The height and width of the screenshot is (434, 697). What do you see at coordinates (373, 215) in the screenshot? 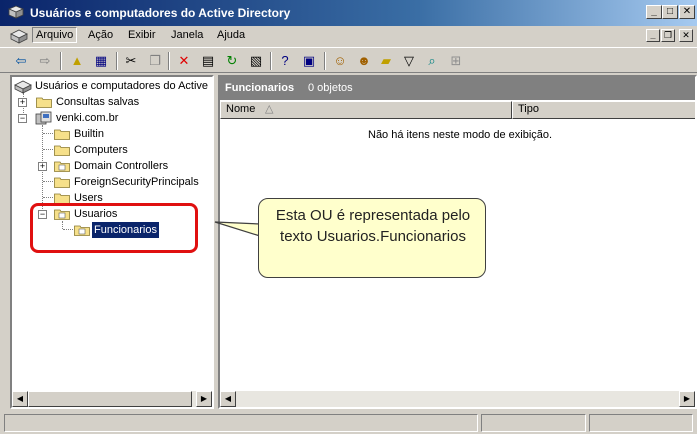
I see `annotation-line-1: Esta OU é representada pelo` at bounding box center [373, 215].